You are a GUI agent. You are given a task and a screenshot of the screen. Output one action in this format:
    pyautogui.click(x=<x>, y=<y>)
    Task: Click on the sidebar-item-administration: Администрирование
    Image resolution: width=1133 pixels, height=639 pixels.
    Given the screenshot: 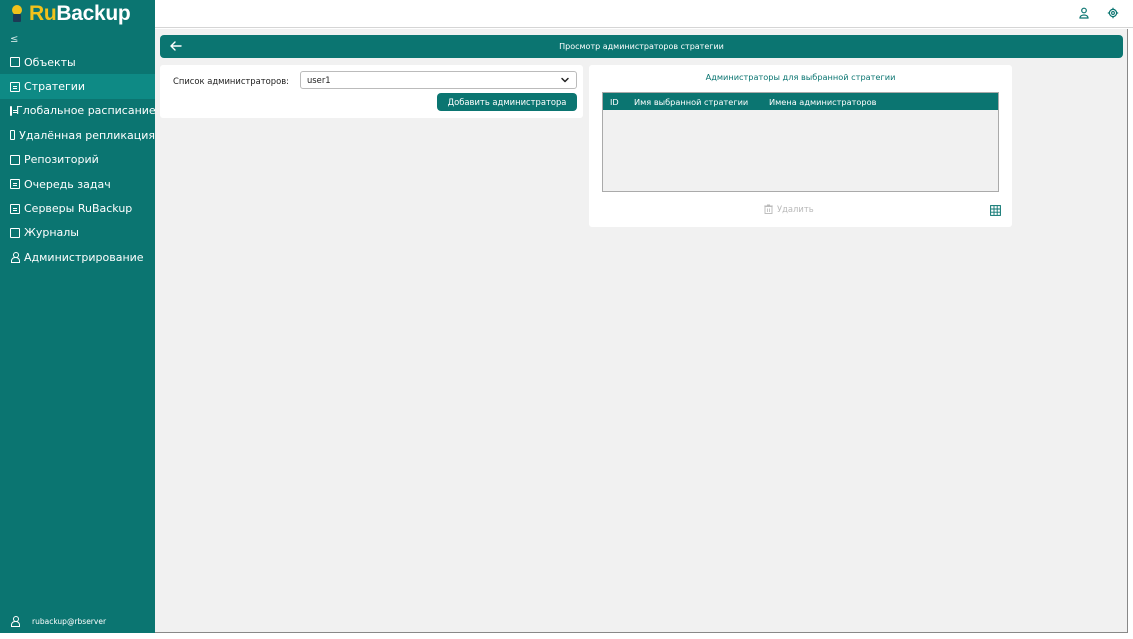 What is the action you would take?
    pyautogui.click(x=77, y=257)
    